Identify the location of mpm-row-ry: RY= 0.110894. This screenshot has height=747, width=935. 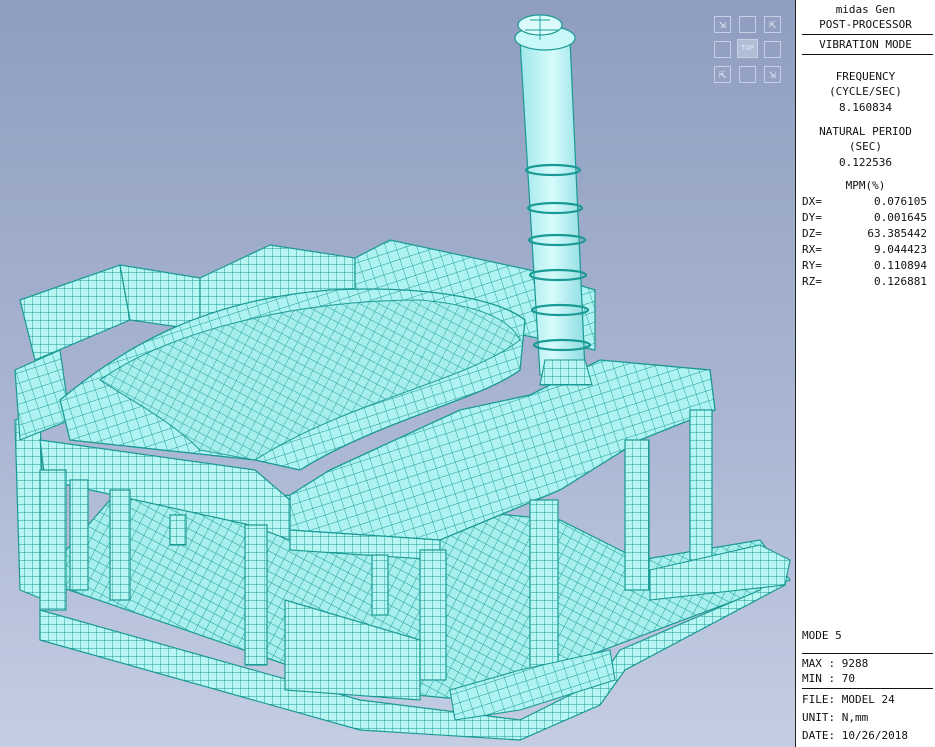
(864, 265).